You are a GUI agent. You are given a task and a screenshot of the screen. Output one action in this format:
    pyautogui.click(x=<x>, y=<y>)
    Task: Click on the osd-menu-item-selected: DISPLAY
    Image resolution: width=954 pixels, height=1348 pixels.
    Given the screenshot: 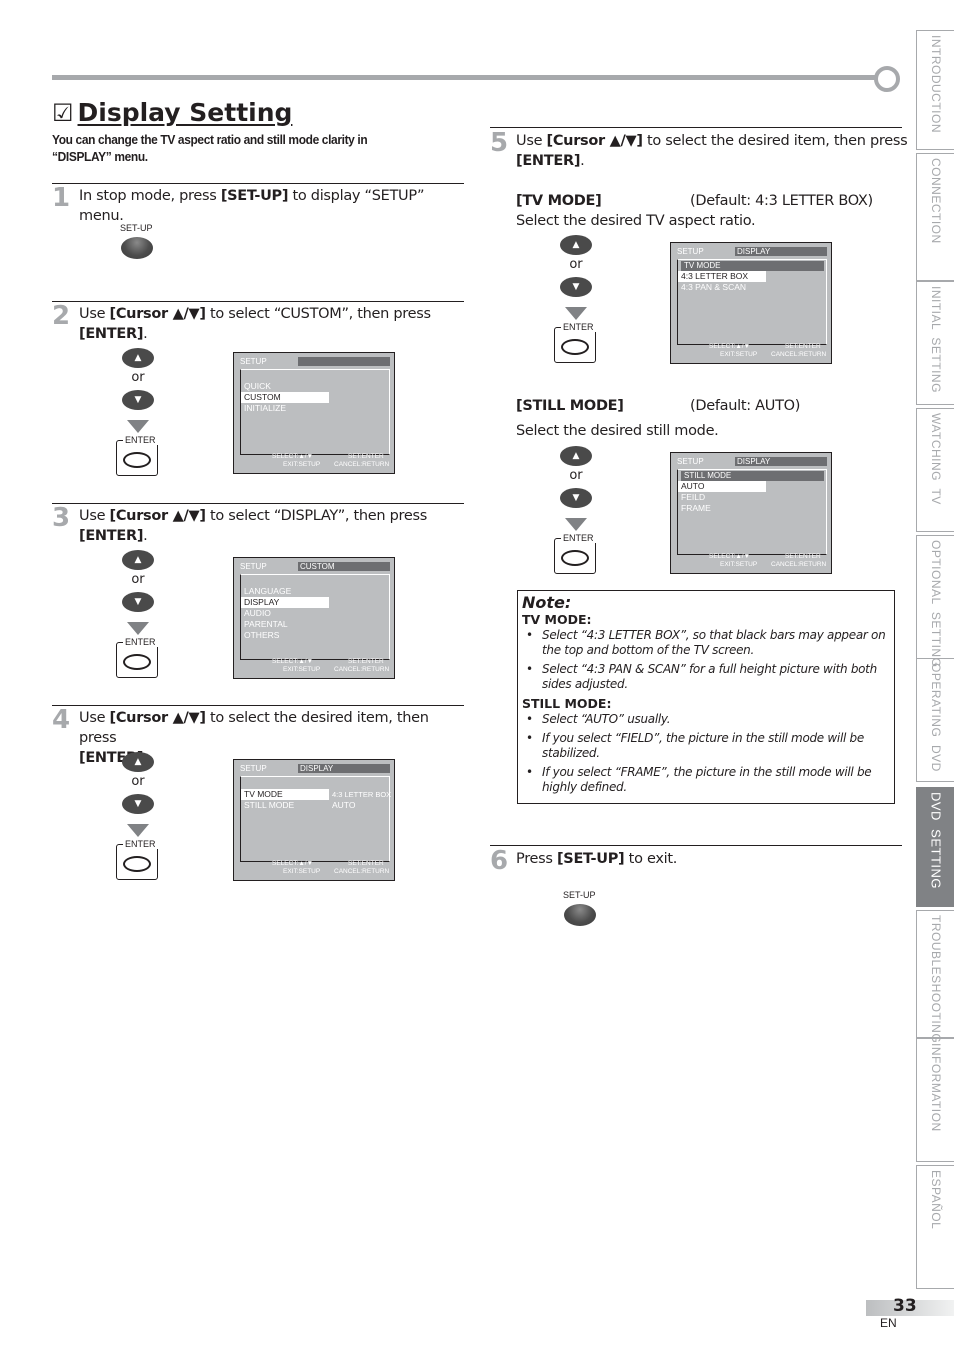 What is the action you would take?
    pyautogui.click(x=285, y=602)
    